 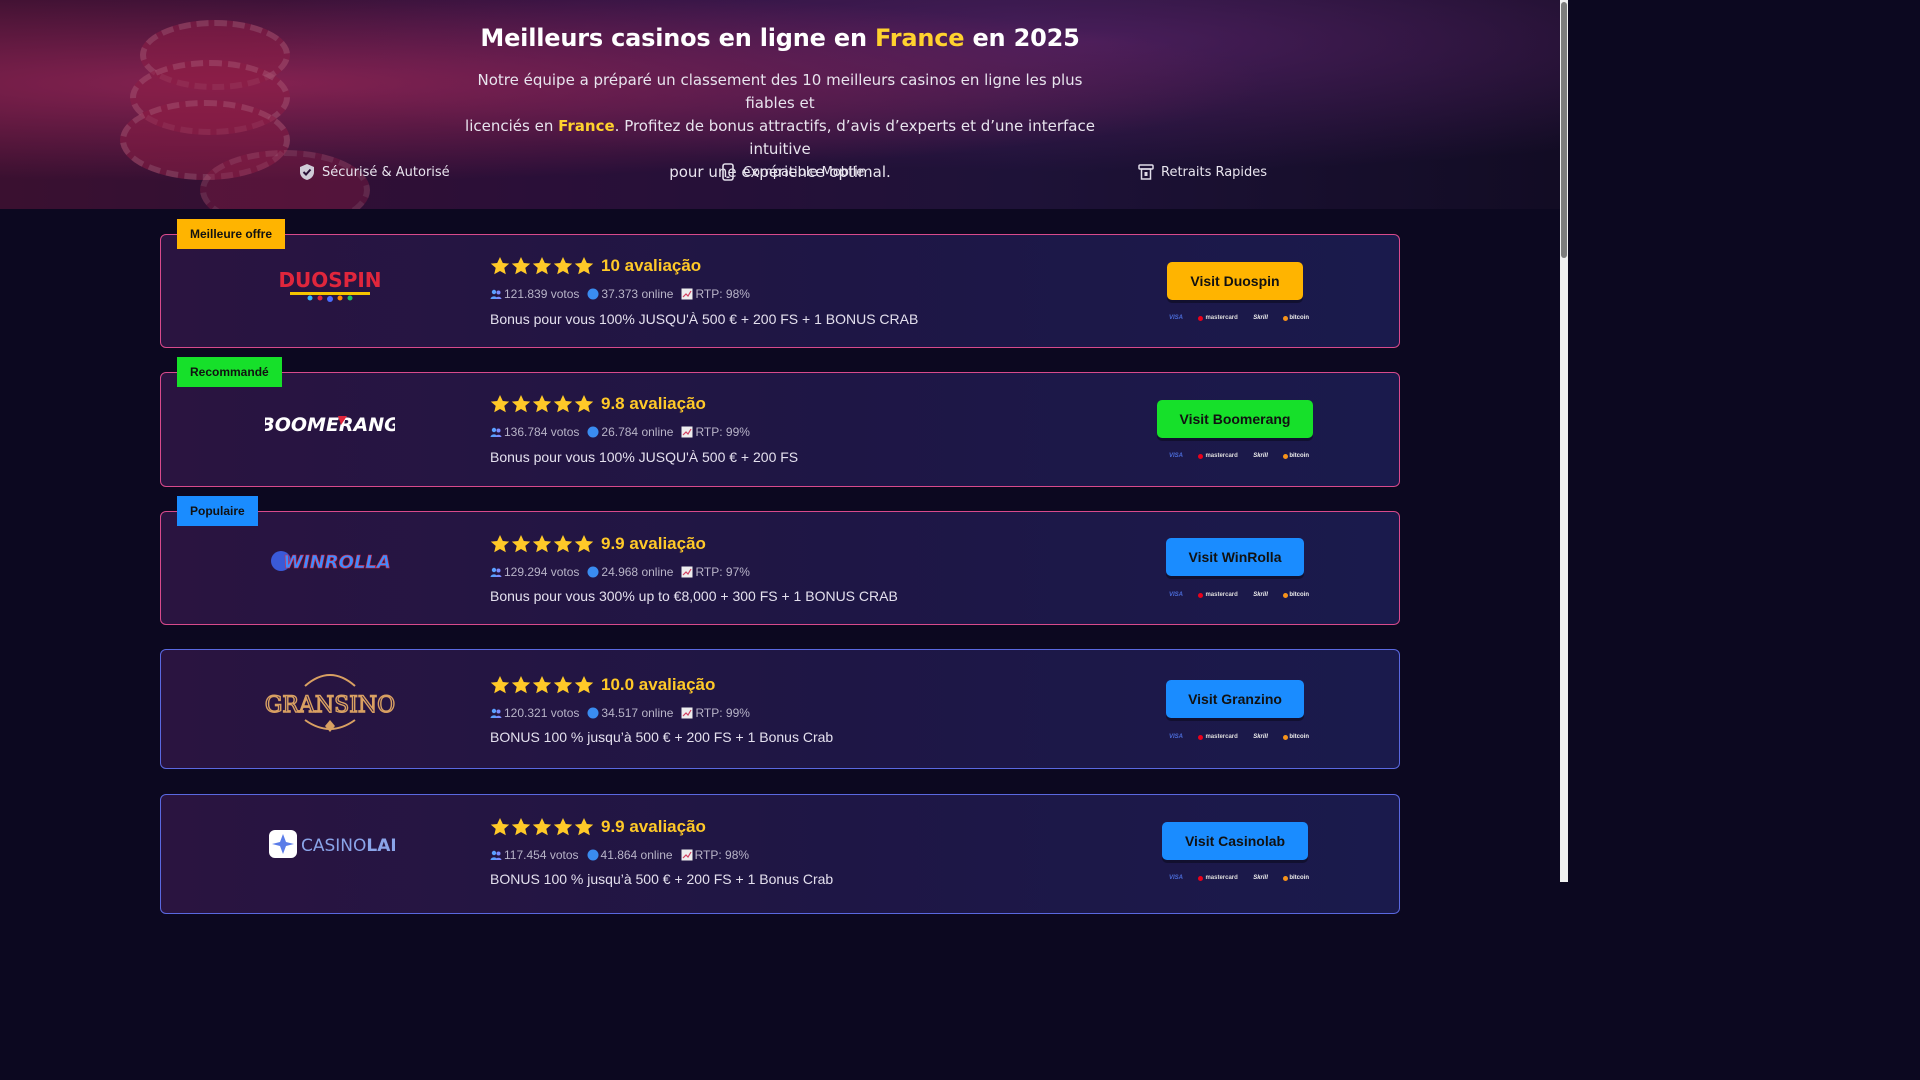 What do you see at coordinates (620, 432) in the screenshot?
I see `stats-line: 136.784 votos 26.784 online RTP: 99%` at bounding box center [620, 432].